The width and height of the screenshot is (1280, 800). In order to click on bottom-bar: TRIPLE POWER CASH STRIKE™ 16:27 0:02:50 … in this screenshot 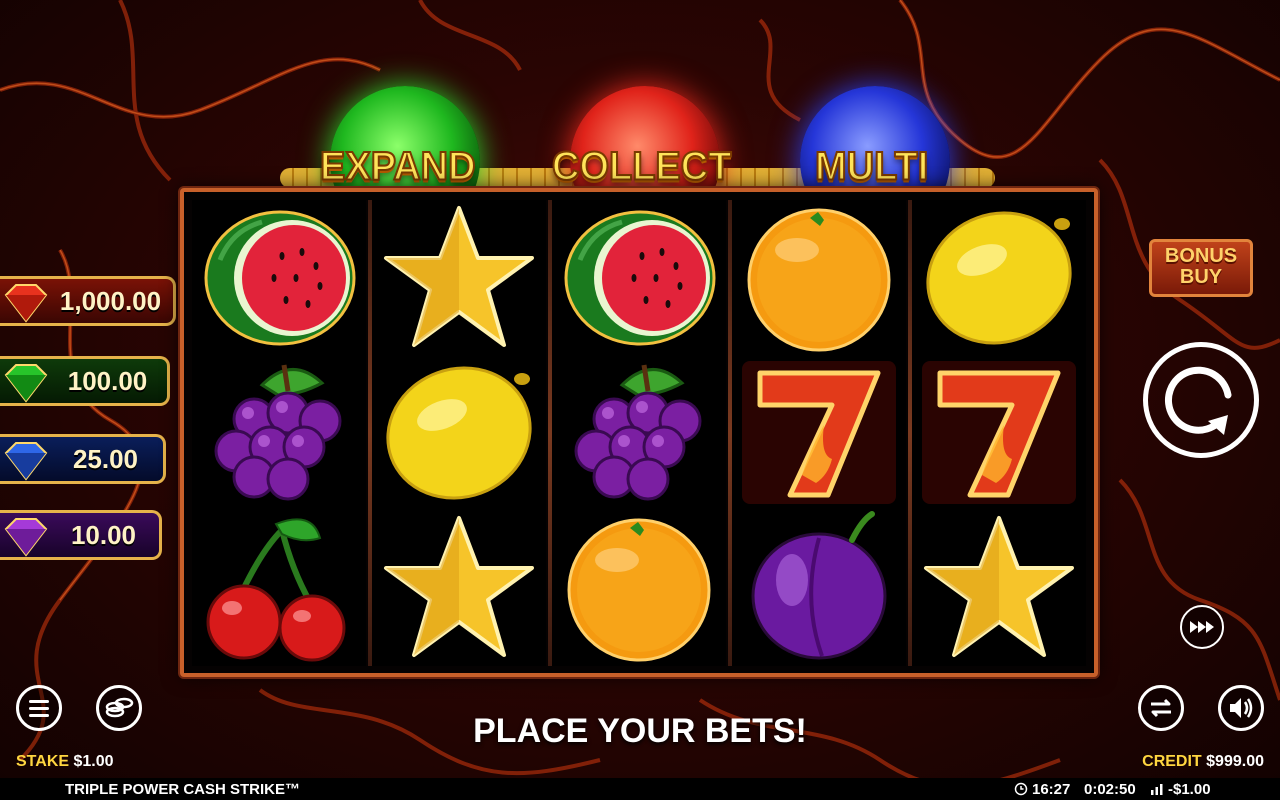, I will do `click(640, 789)`.